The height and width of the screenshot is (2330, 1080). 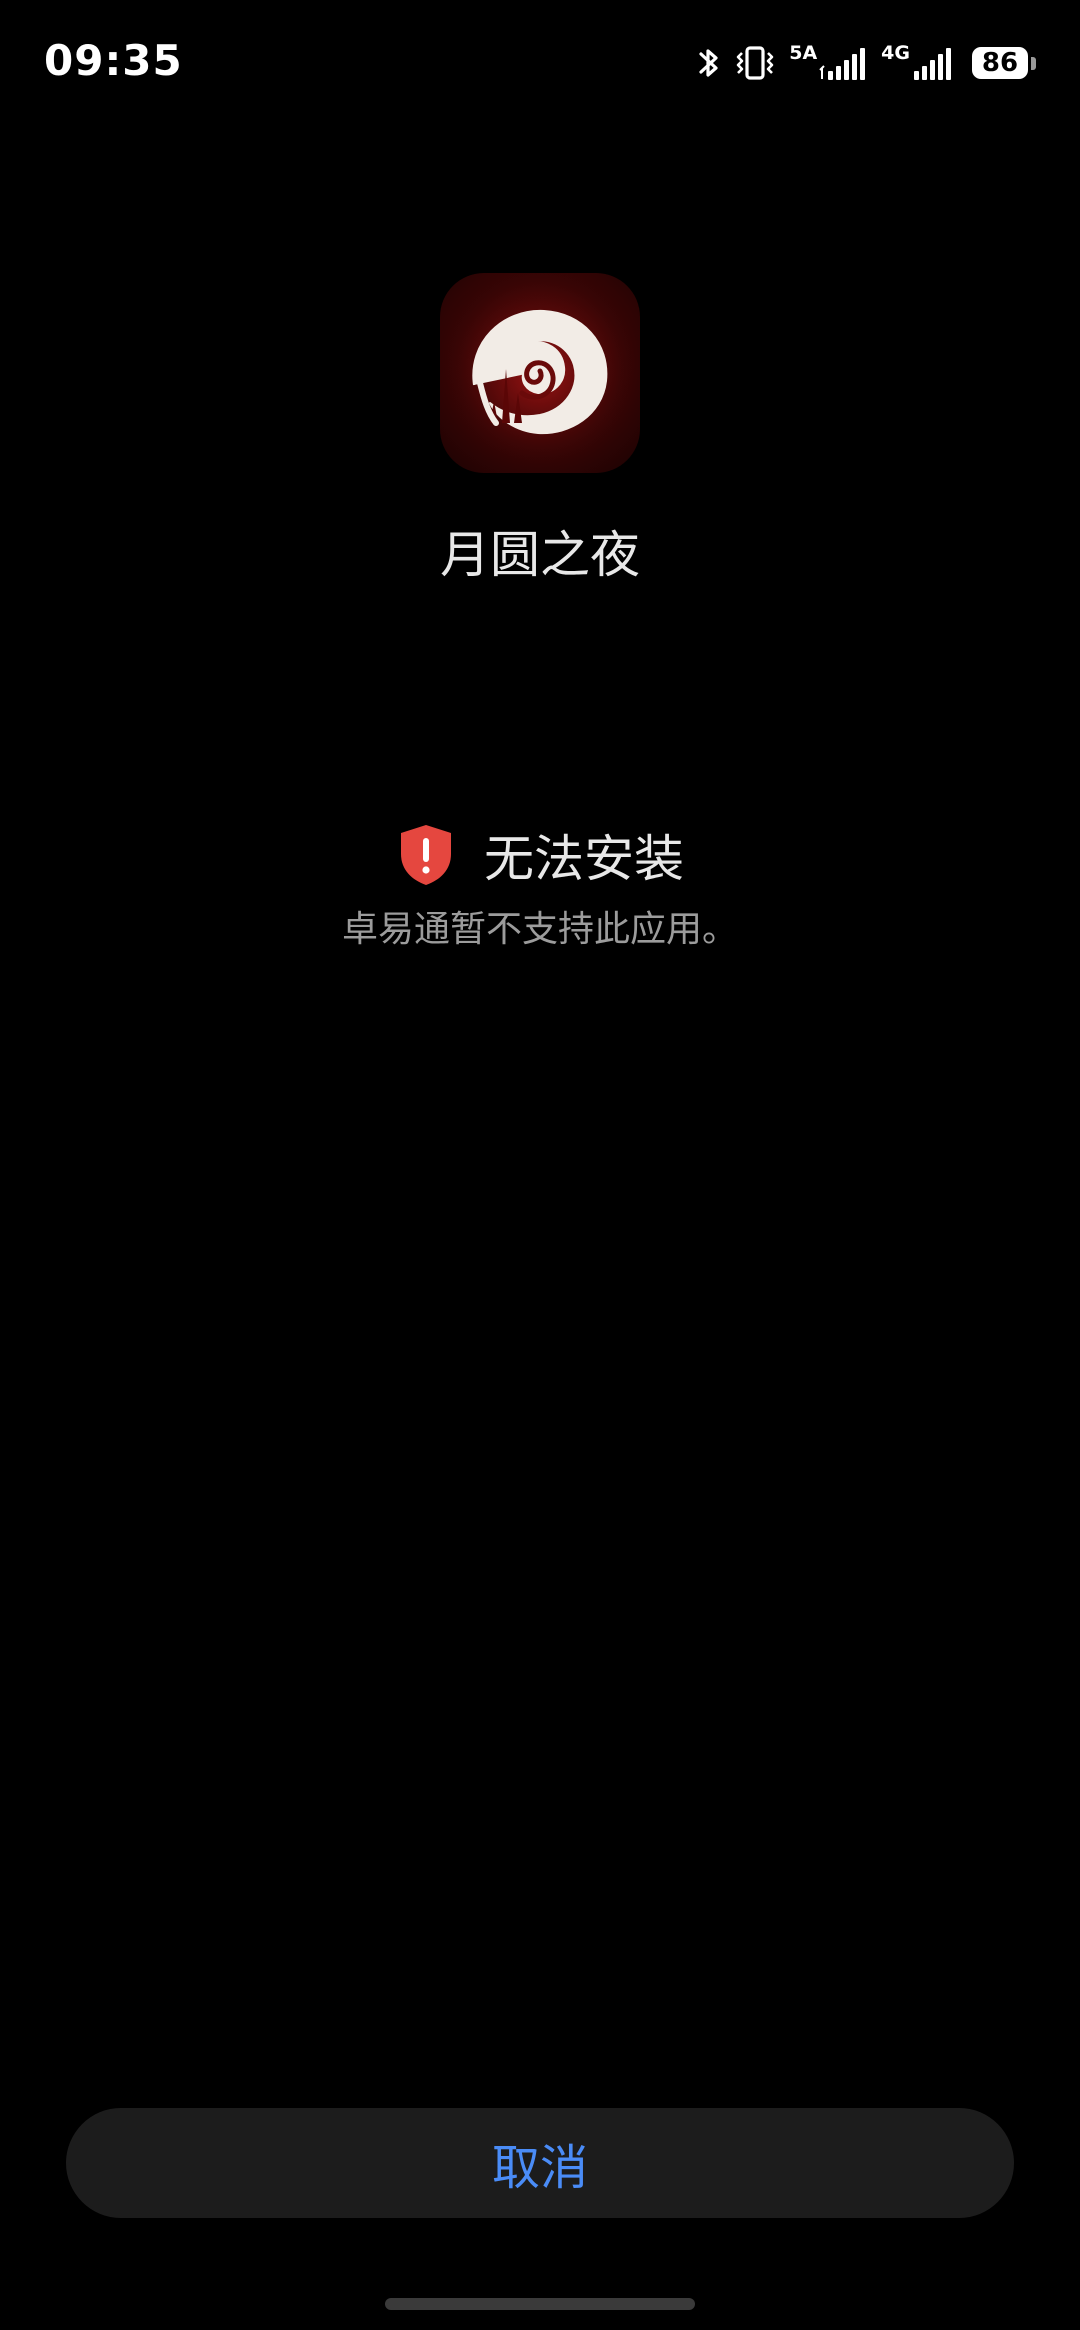 I want to click on sim1-signal: 5A, so click(x=828, y=63).